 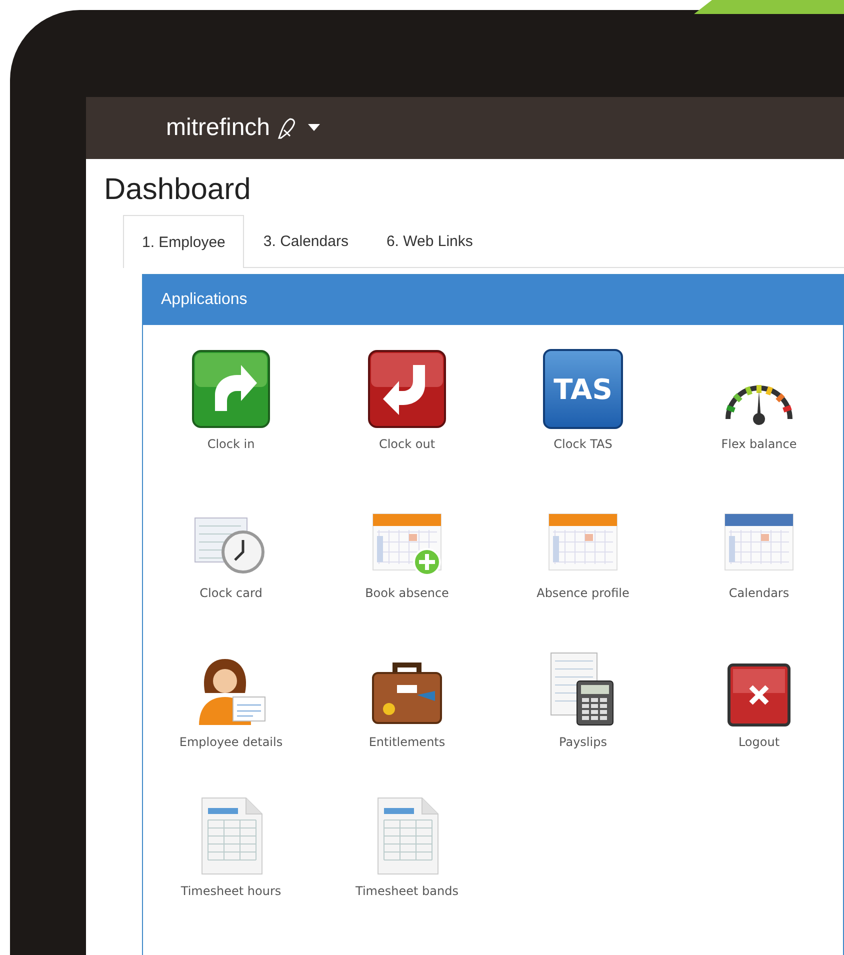 I want to click on app-tile: Clock card, so click(x=231, y=570).